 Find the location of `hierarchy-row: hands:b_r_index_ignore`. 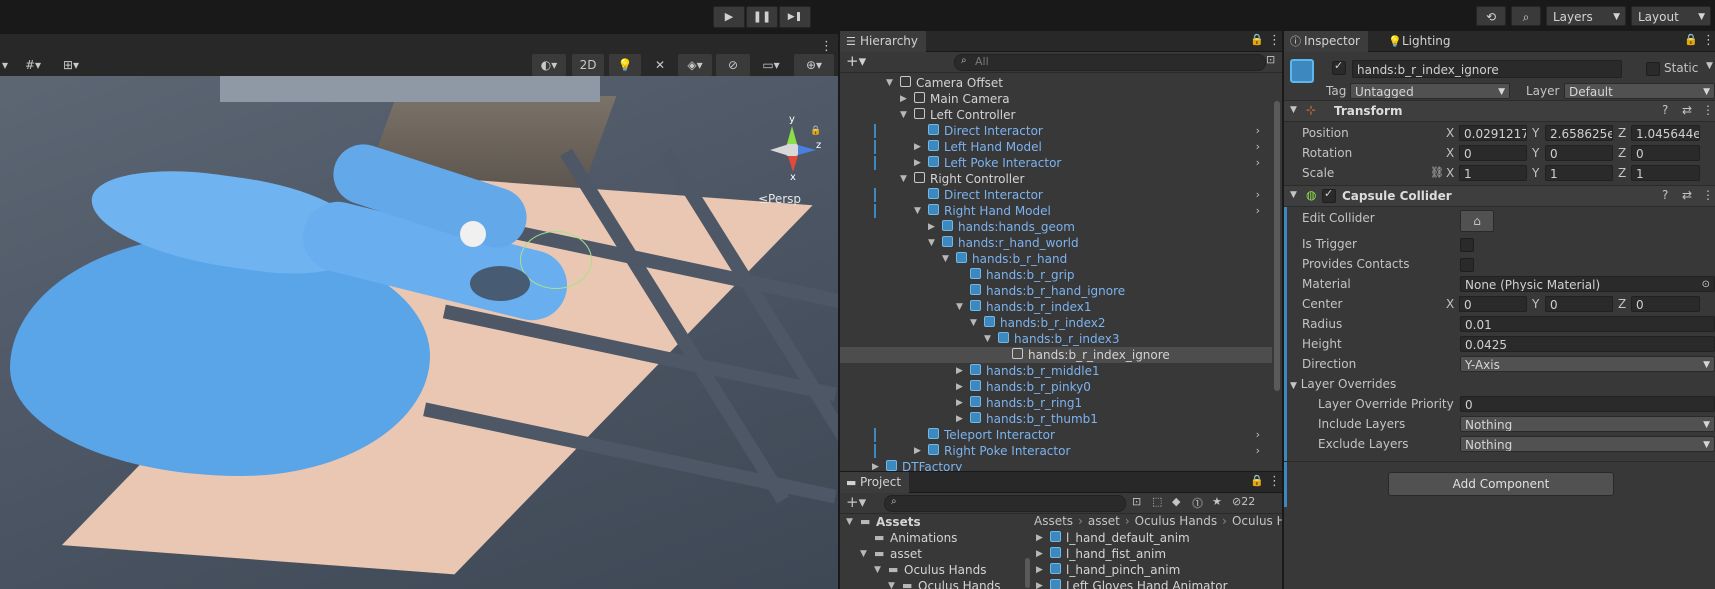

hierarchy-row: hands:b_r_index_ignore is located at coordinates (1056, 355).